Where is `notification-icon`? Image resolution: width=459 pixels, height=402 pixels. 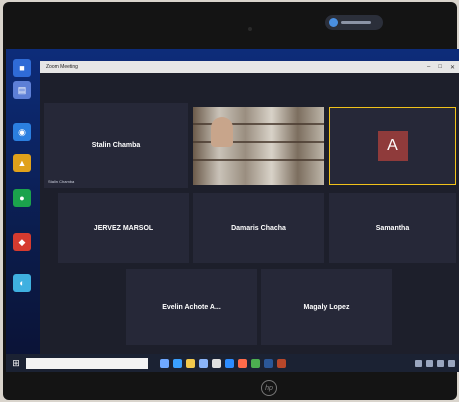
notification-icon is located at coordinates (451, 363).